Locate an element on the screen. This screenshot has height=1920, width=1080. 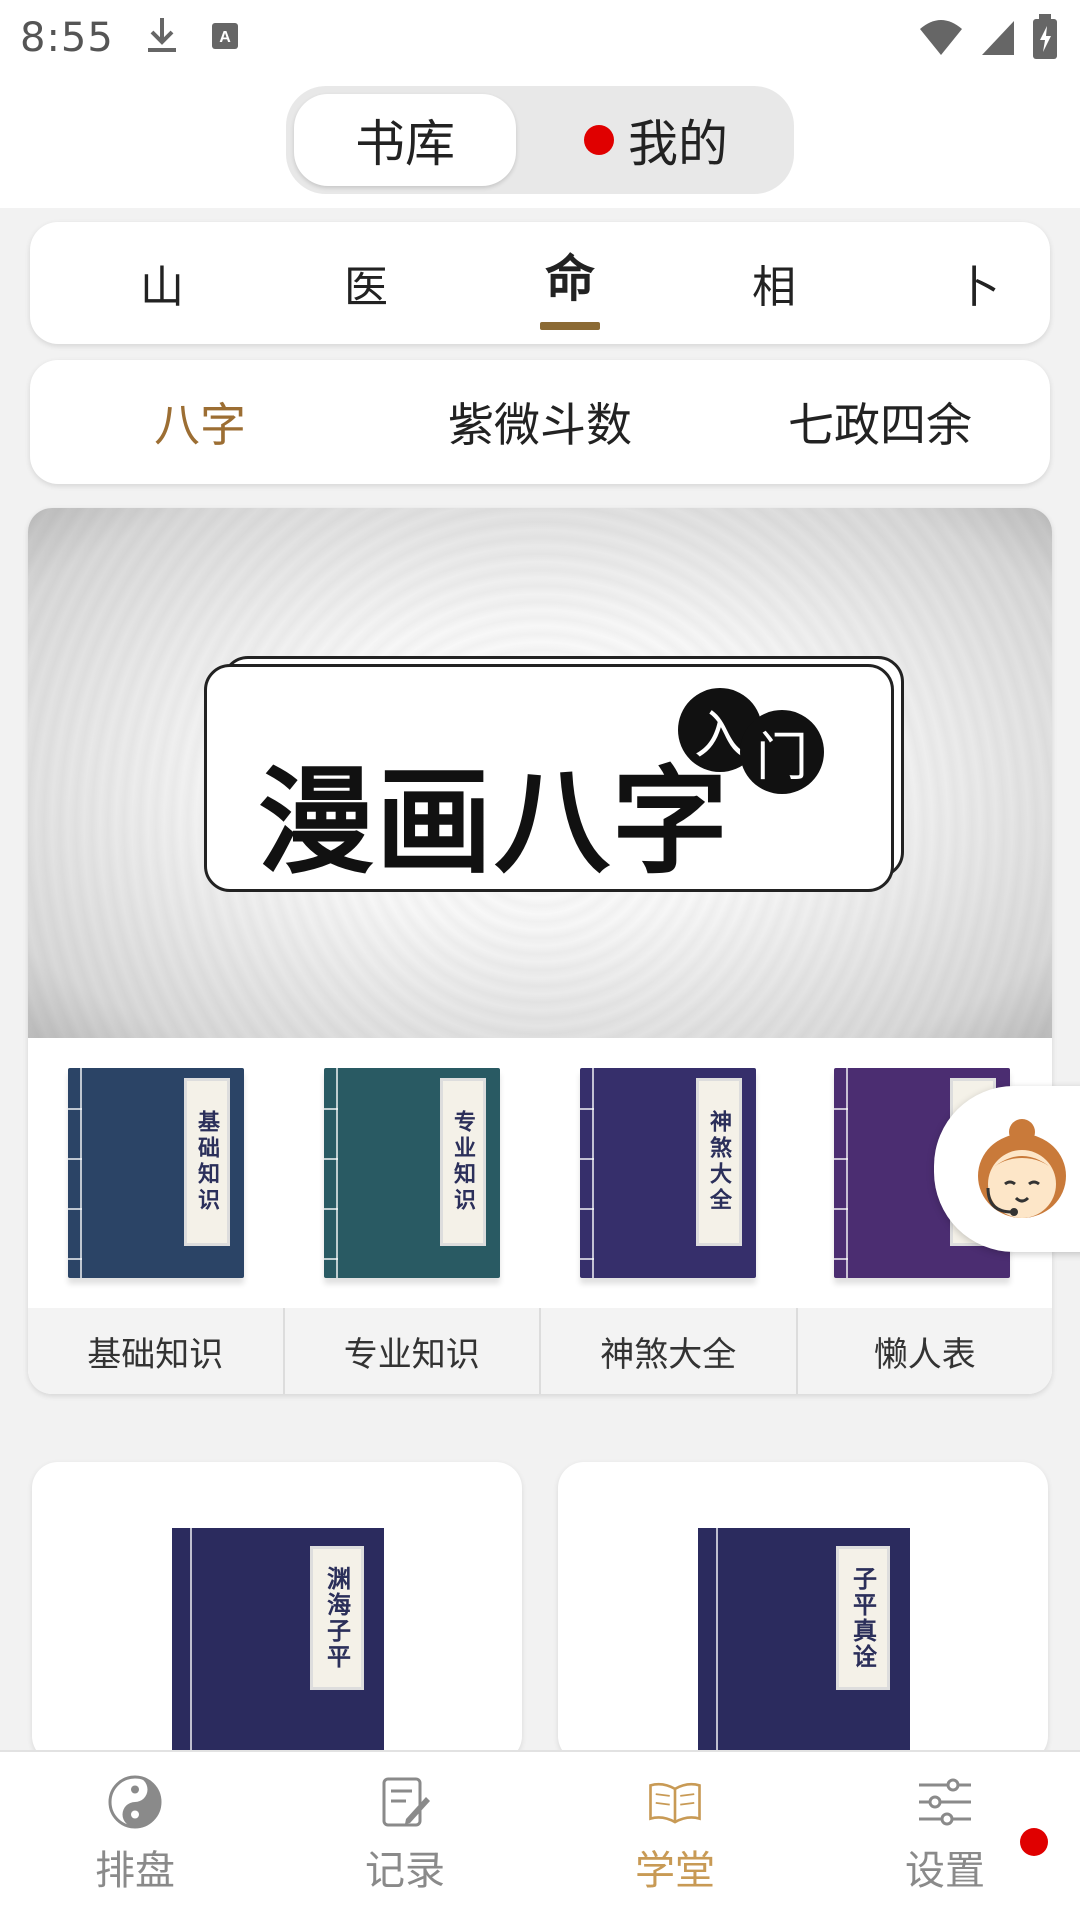
featured-book-cover: 渊海子平 is located at coordinates (278, 1645).